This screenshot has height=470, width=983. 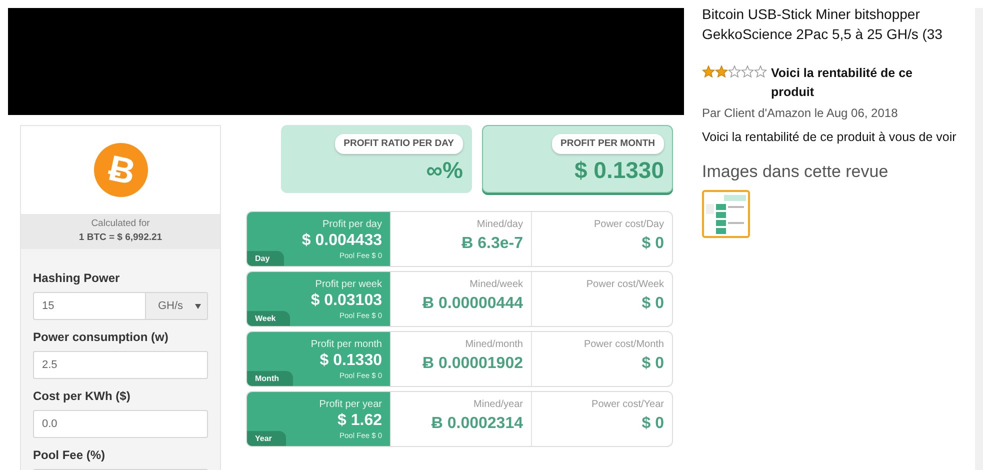 What do you see at coordinates (121, 238) in the screenshot?
I see `rate-text: 1 BTC = $ 6,992.21` at bounding box center [121, 238].